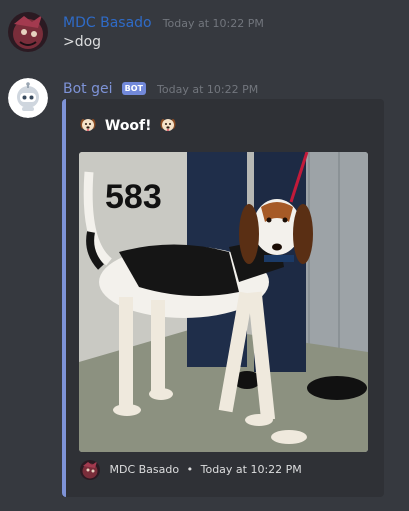 The image size is (409, 511). What do you see at coordinates (82, 42) in the screenshot?
I see `message-text: >dog` at bounding box center [82, 42].